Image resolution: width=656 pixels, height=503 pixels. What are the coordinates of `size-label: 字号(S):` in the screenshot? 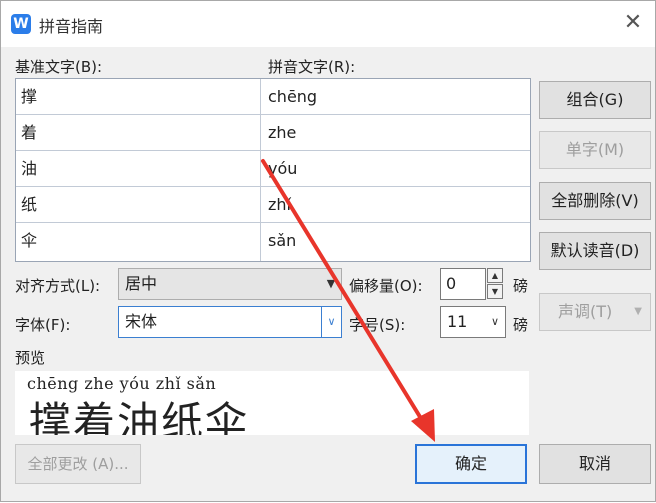 It's located at (377, 325).